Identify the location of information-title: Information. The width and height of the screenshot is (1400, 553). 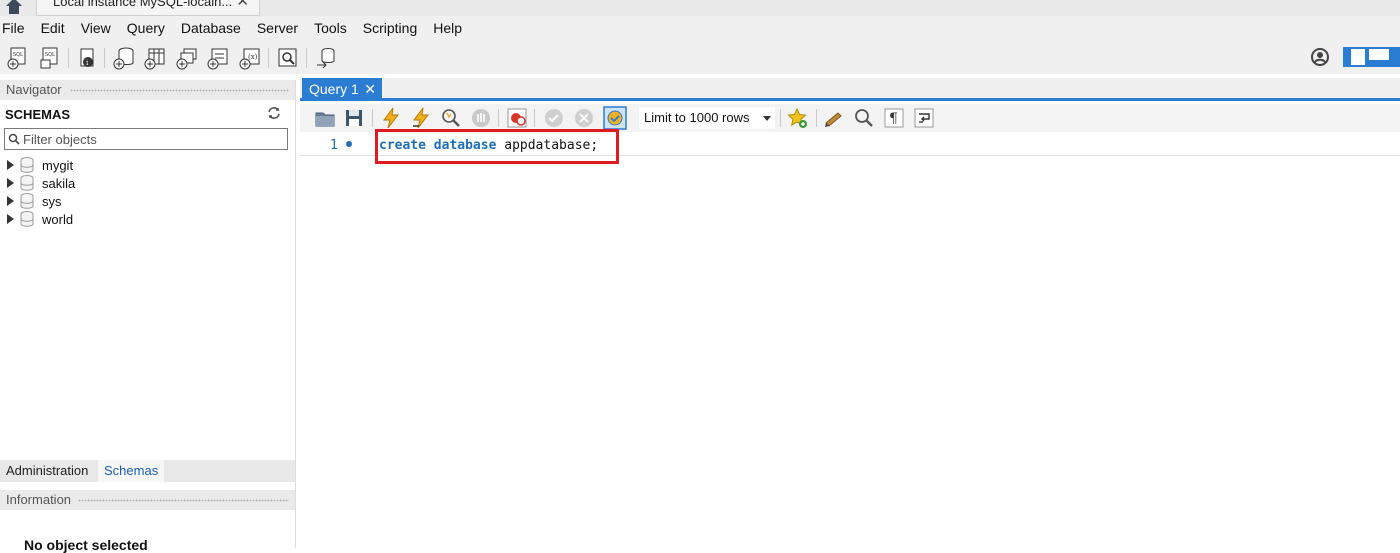
(39, 499).